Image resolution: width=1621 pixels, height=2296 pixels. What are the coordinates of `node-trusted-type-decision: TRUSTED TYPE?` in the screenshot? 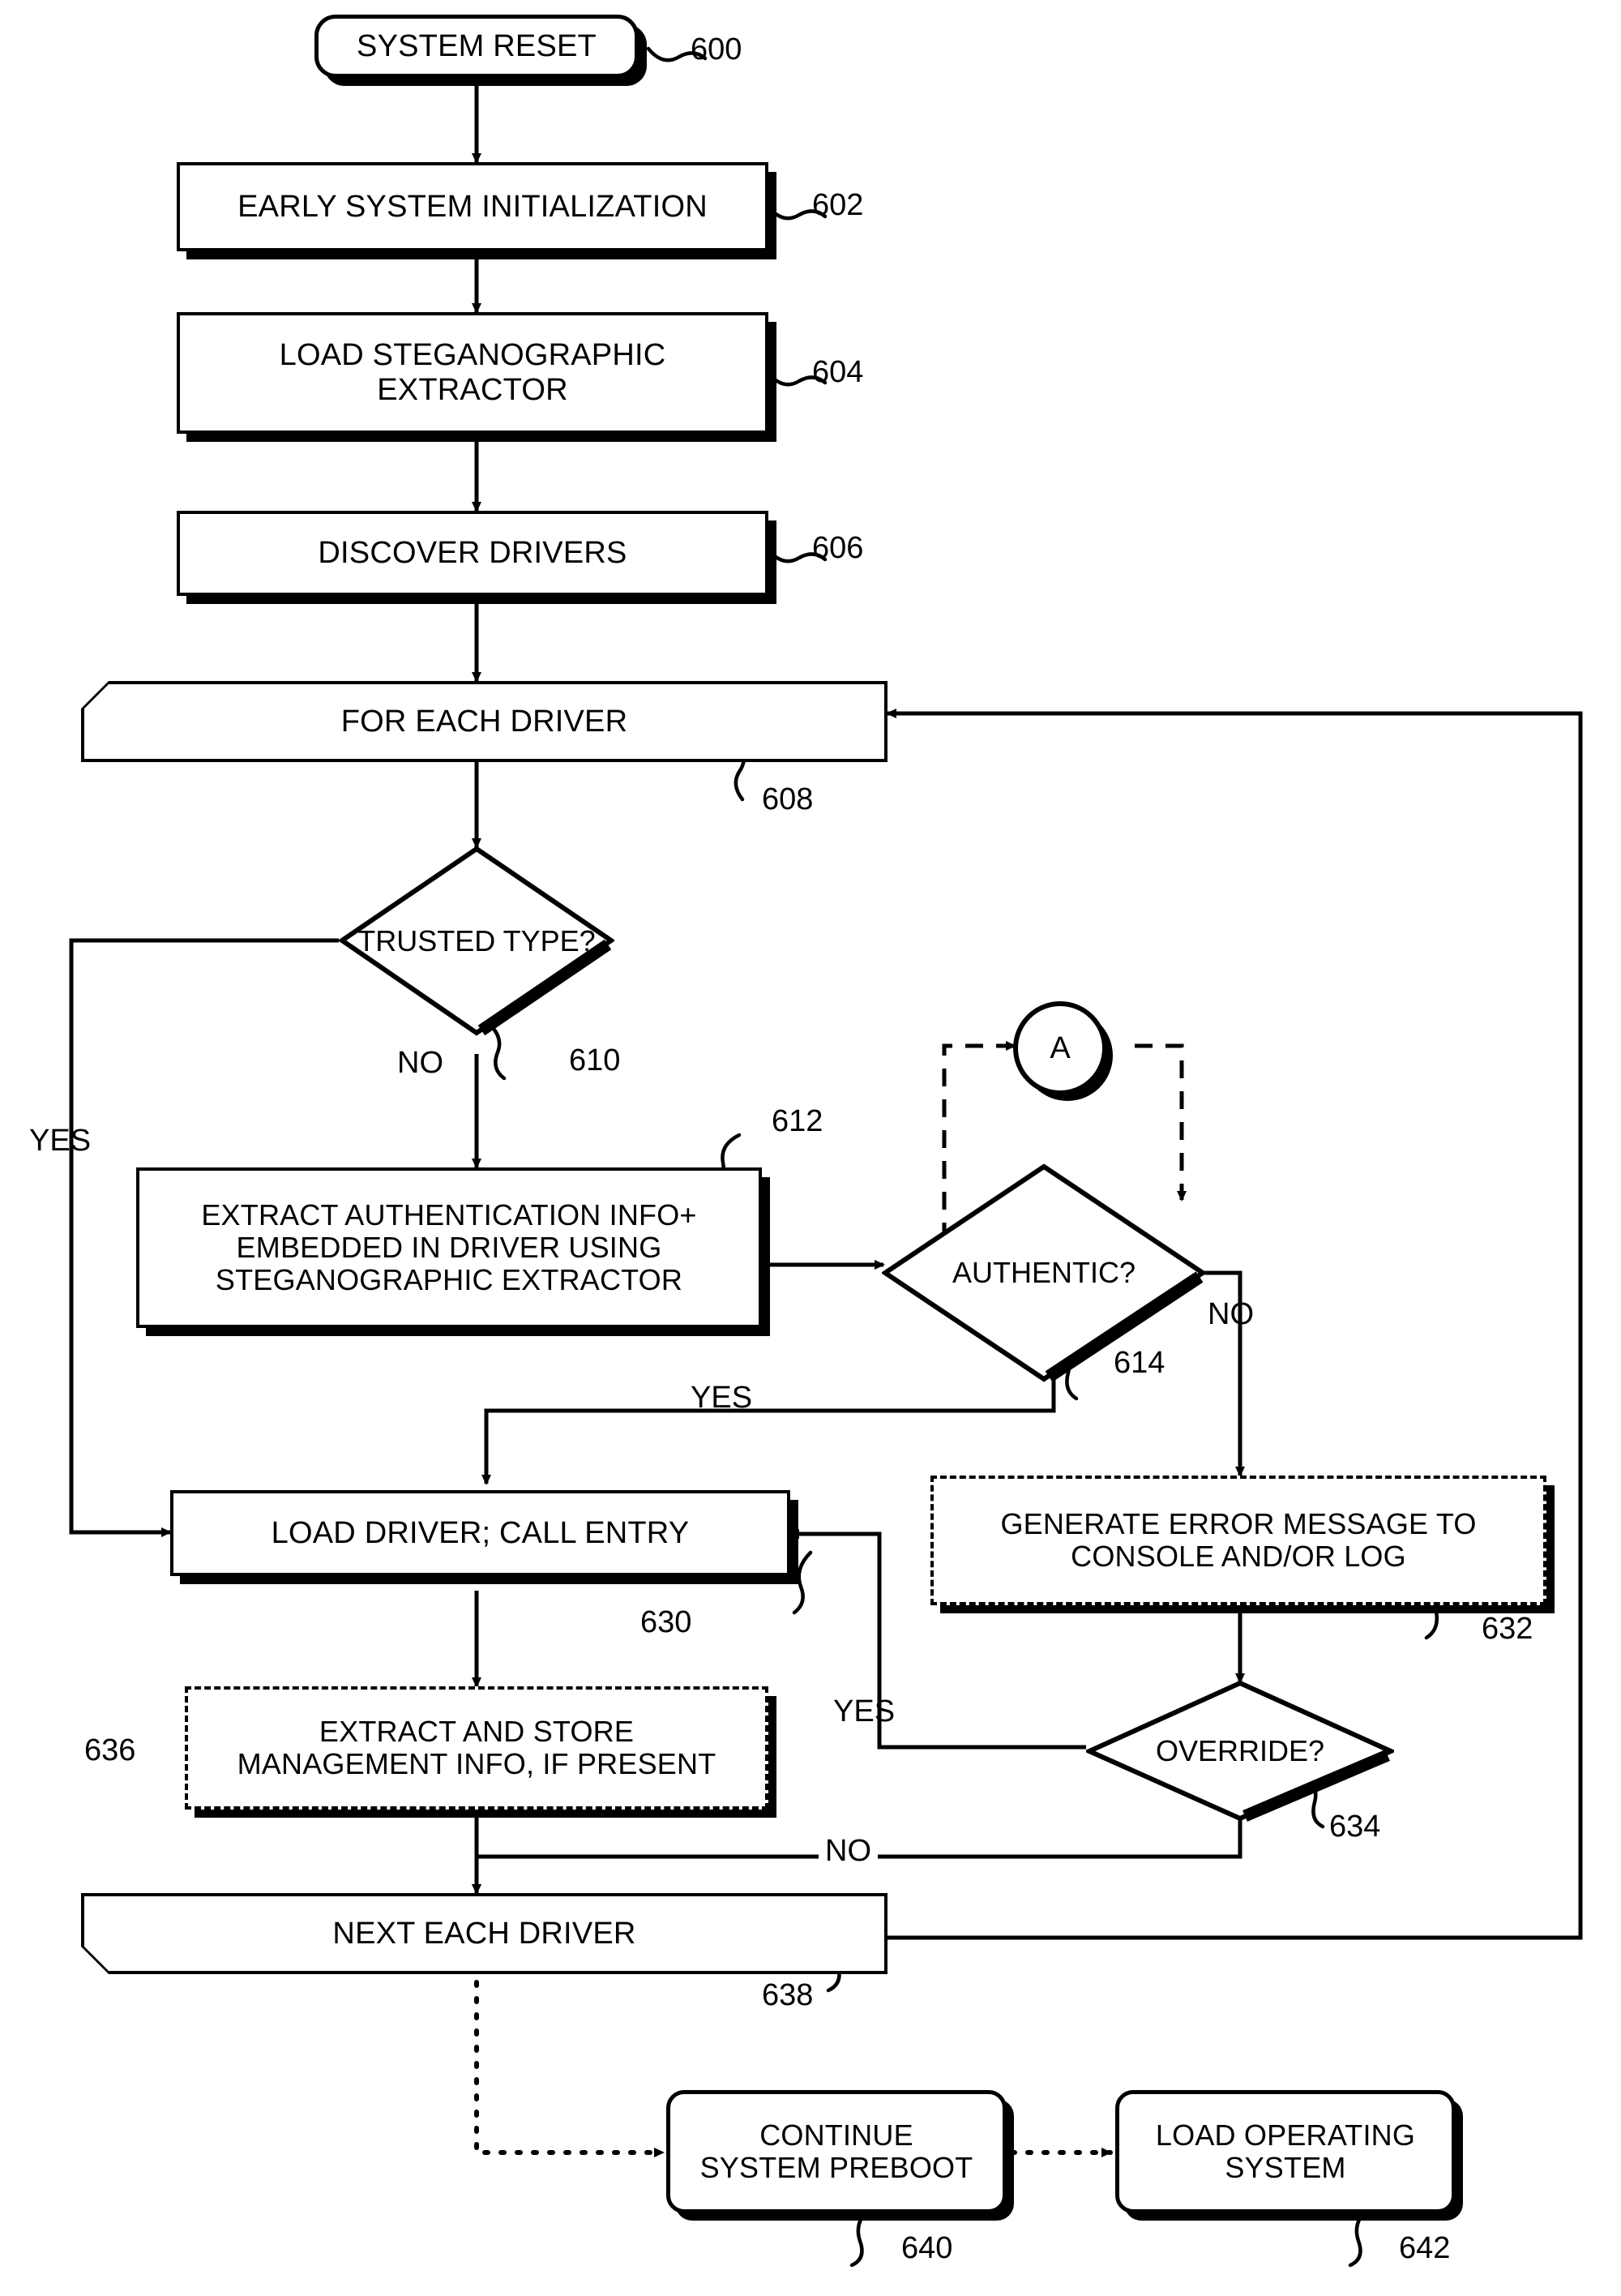 It's located at (477, 941).